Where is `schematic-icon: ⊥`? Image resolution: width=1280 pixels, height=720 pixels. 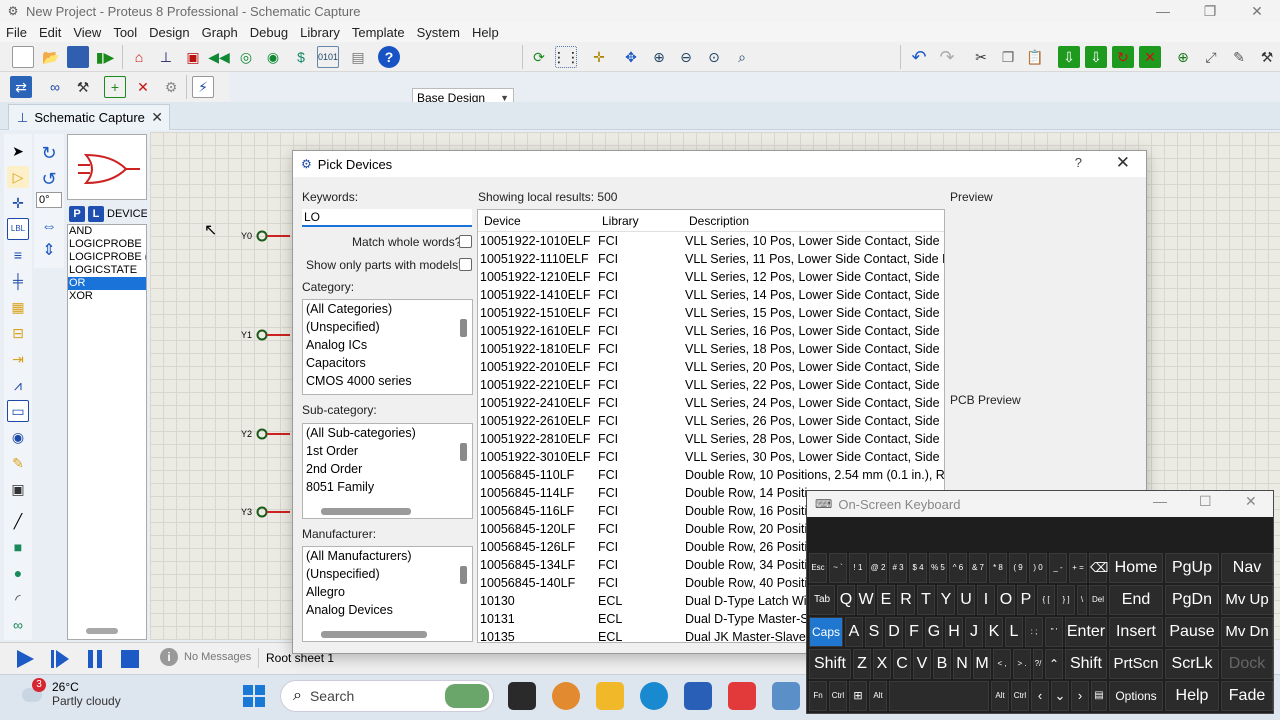 schematic-icon: ⊥ is located at coordinates (166, 57).